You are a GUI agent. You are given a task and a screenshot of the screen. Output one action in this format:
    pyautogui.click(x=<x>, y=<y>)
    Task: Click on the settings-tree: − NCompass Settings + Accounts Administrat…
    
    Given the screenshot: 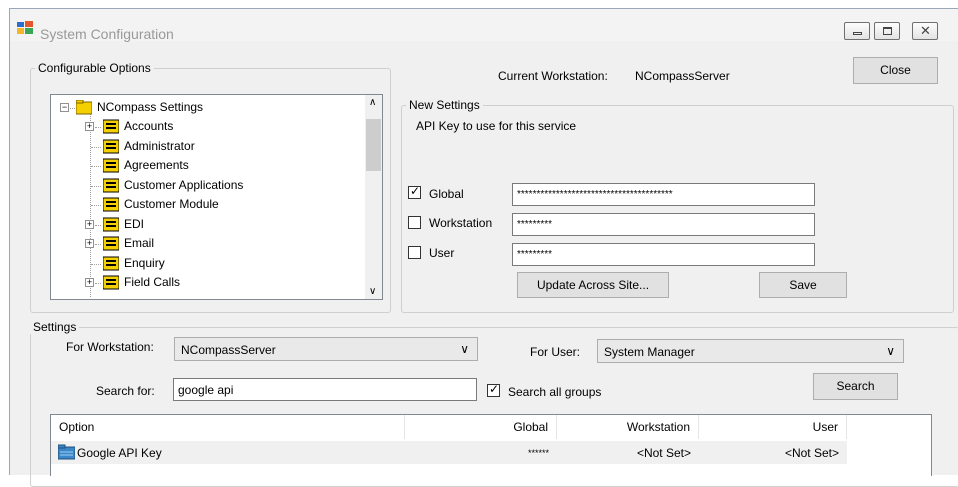 What is the action you would take?
    pyautogui.click(x=216, y=197)
    